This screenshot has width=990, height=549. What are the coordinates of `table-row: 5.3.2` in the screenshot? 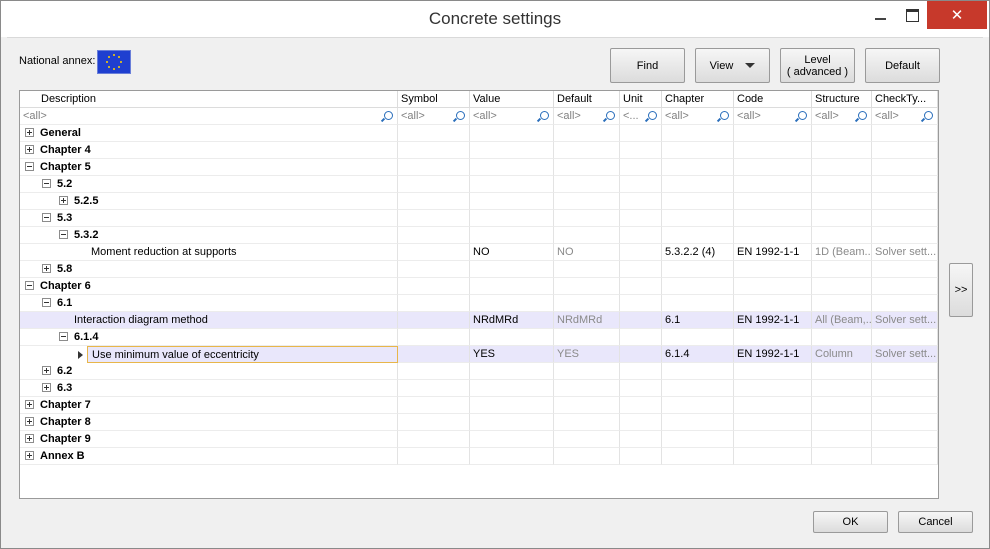 It's located at (479, 235).